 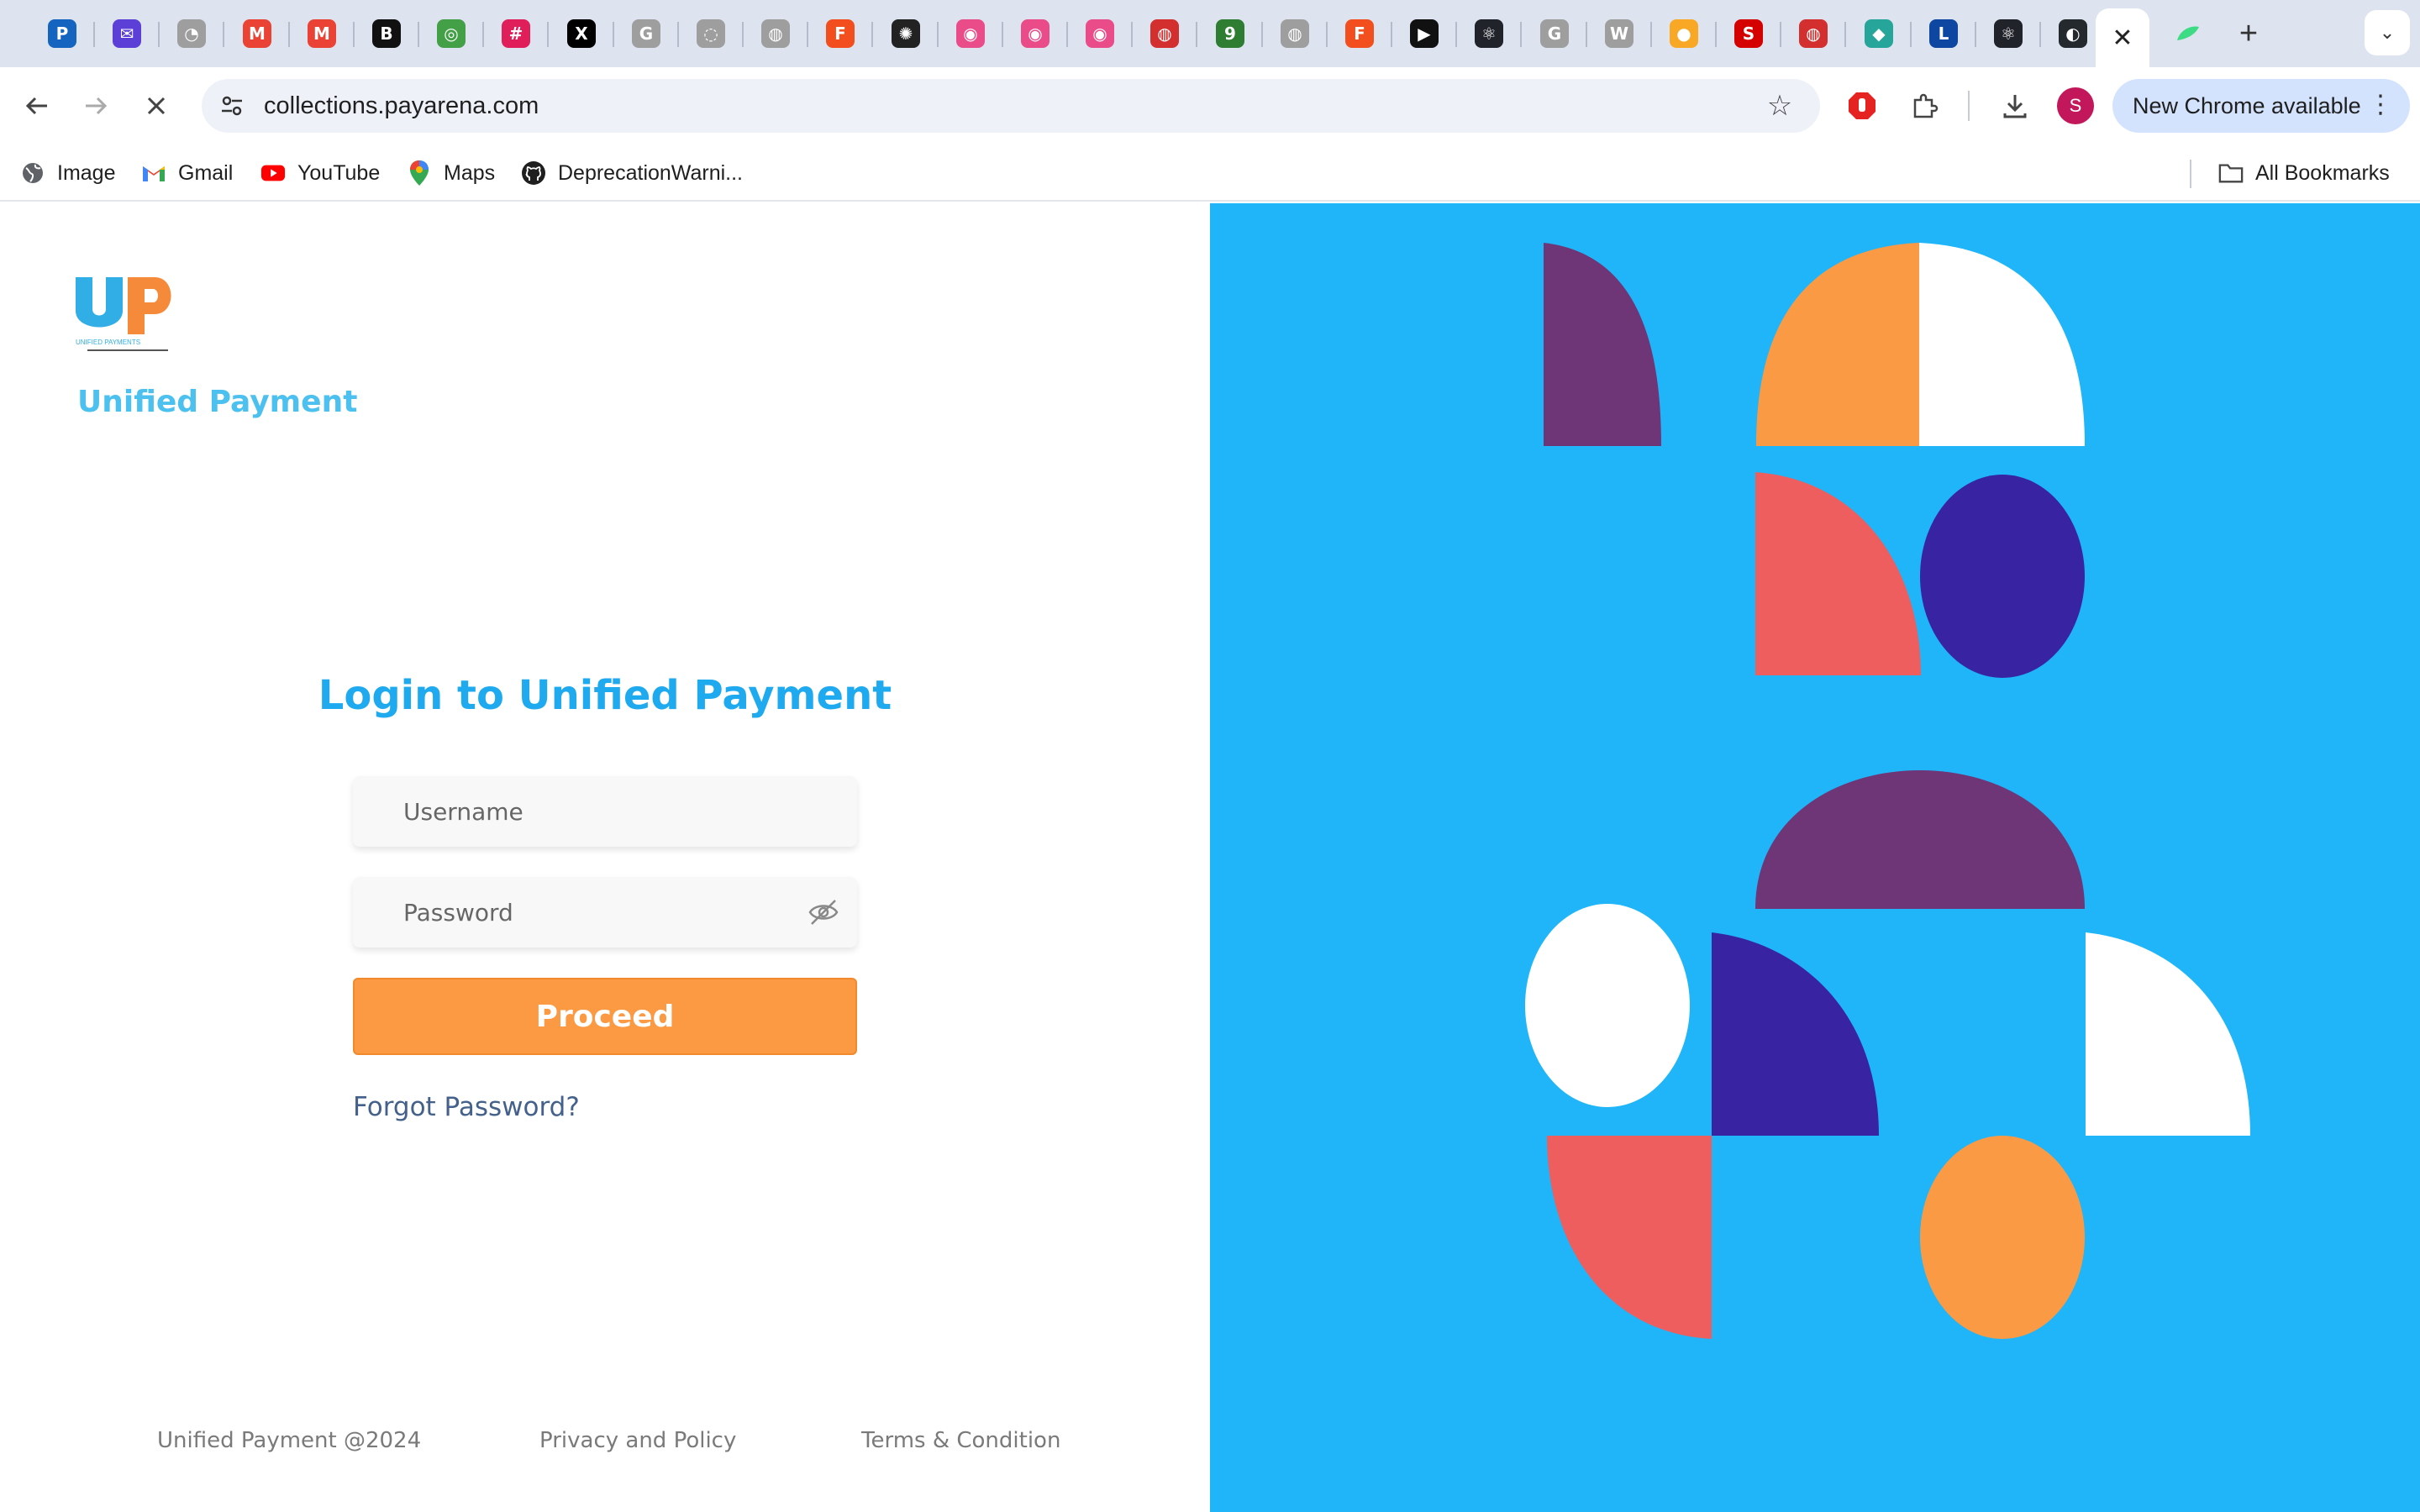 What do you see at coordinates (86, 172) in the screenshot?
I see `bookmark-label: Image` at bounding box center [86, 172].